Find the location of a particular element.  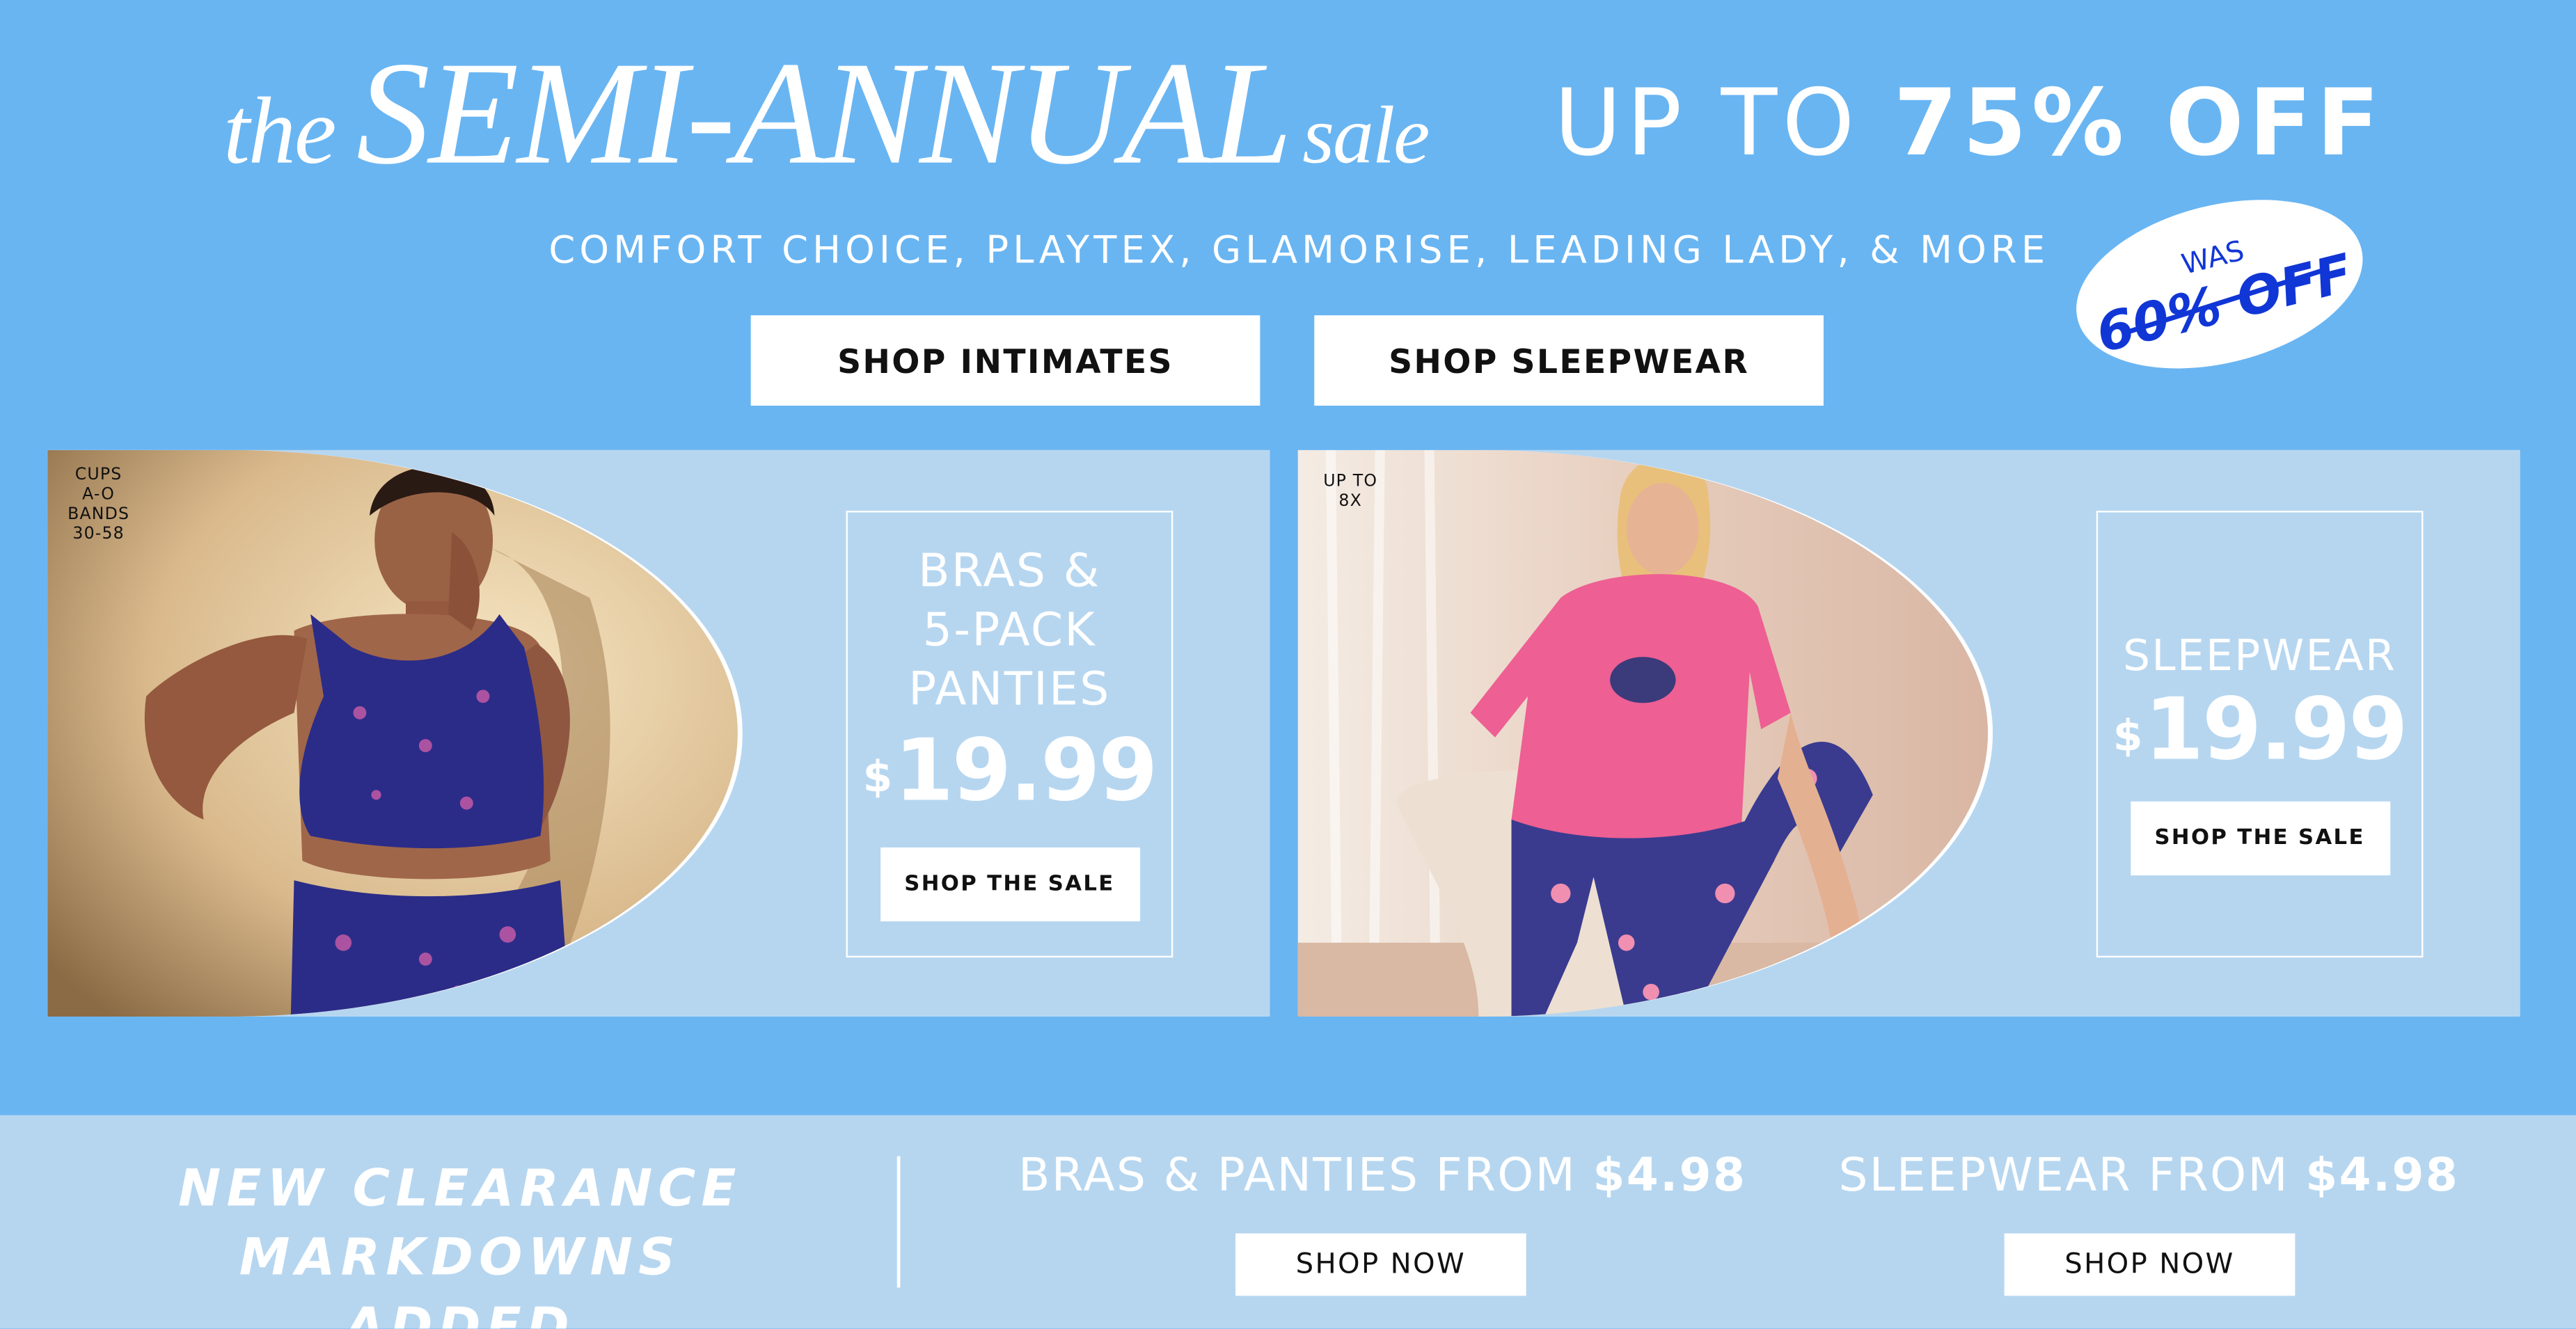

bras-clearance-label: BRAS & PANTIES FROM is located at coordinates (1297, 1174).